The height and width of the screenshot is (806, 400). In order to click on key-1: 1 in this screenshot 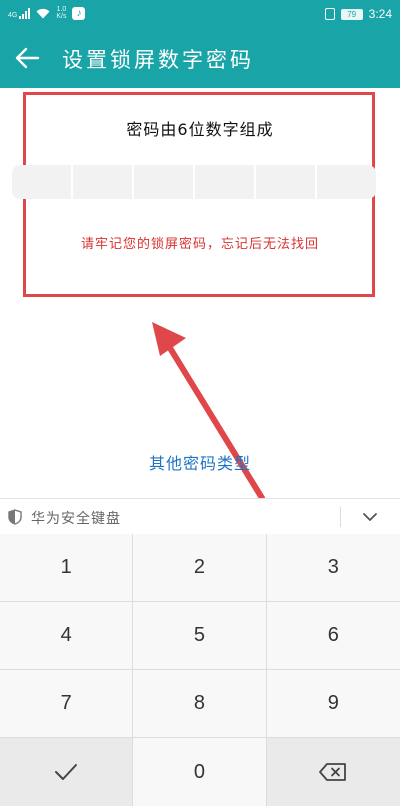, I will do `click(67, 568)`.